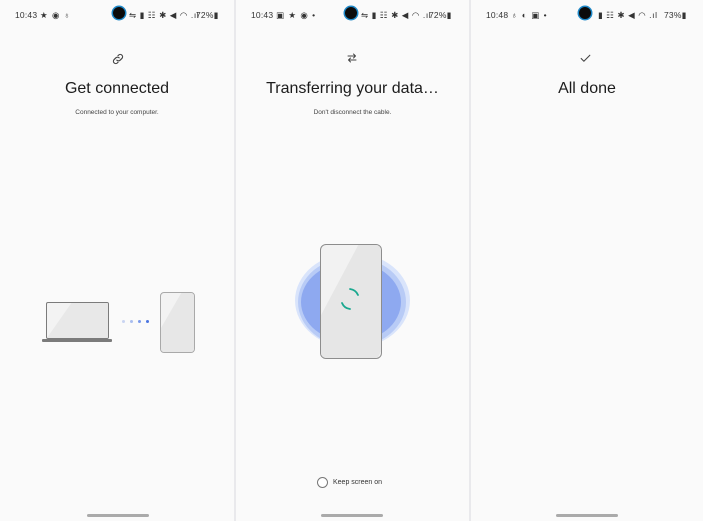 The image size is (703, 521). What do you see at coordinates (587, 88) in the screenshot?
I see `page-title: All done` at bounding box center [587, 88].